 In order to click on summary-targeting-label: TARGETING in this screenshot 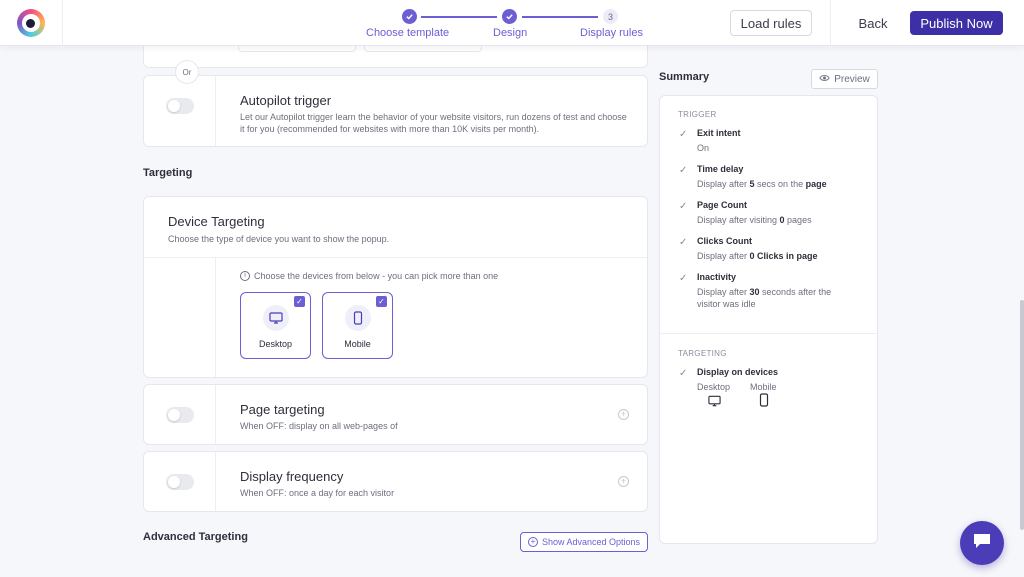, I will do `click(702, 353)`.